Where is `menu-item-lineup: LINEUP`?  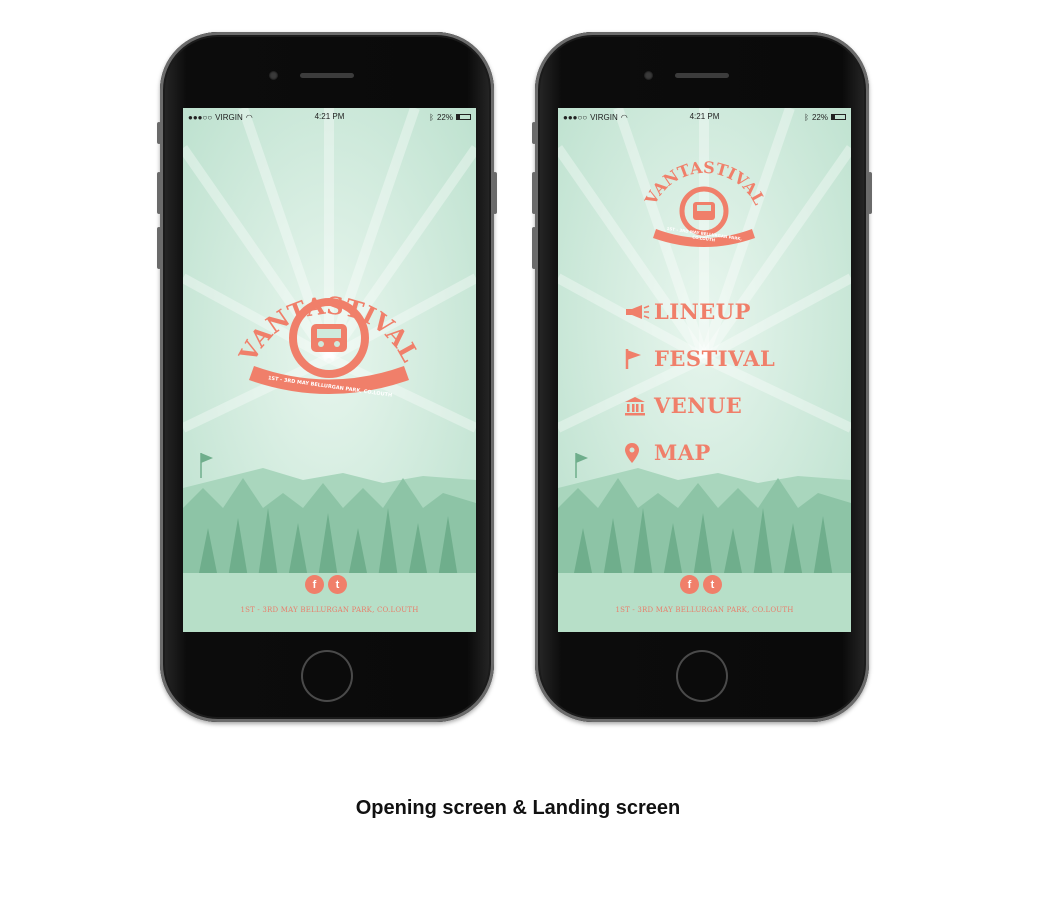
menu-item-lineup: LINEUP is located at coordinates (699, 311).